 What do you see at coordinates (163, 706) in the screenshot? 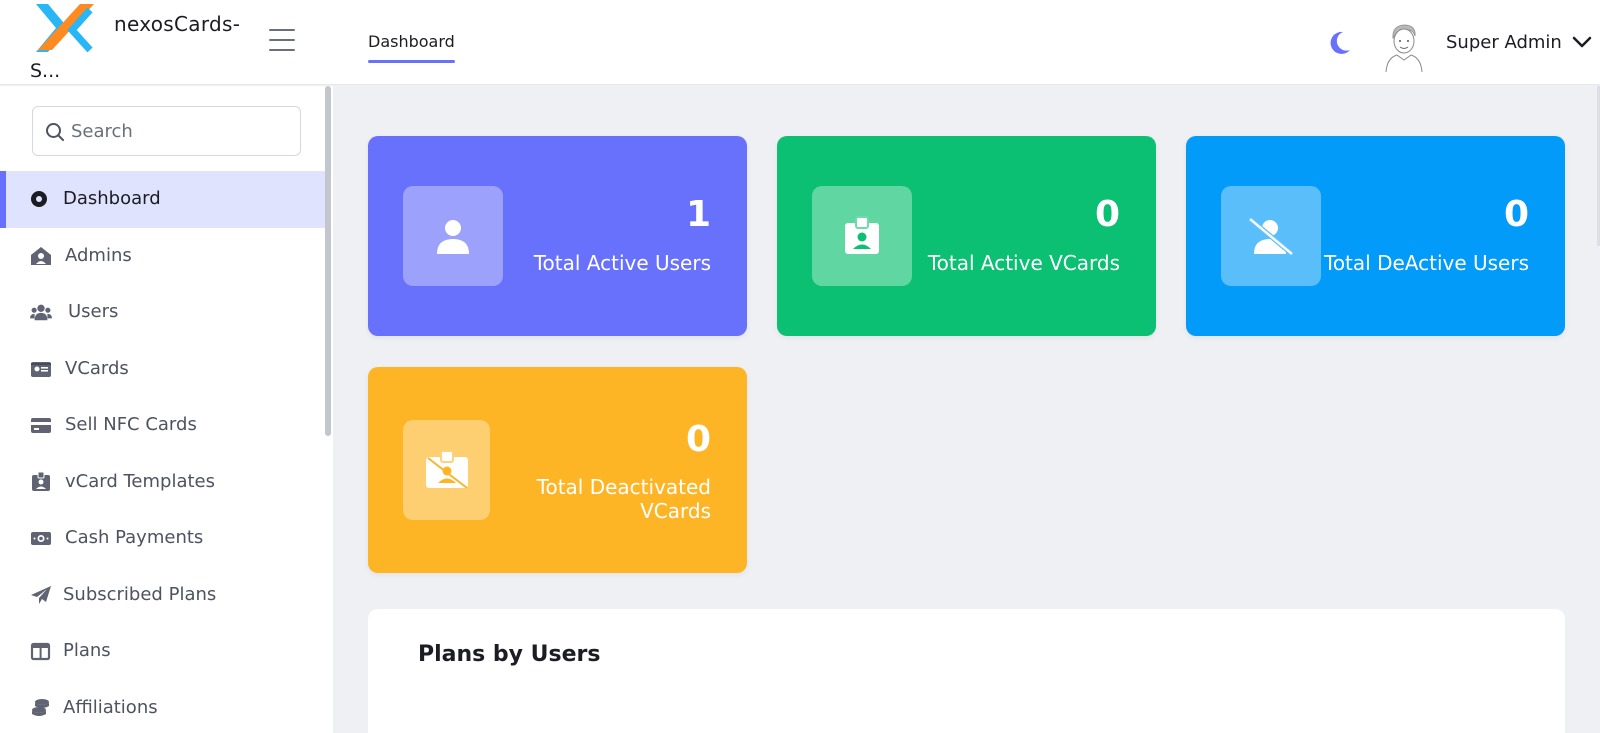
I see `sidebar-item-affiliations: Affiliations` at bounding box center [163, 706].